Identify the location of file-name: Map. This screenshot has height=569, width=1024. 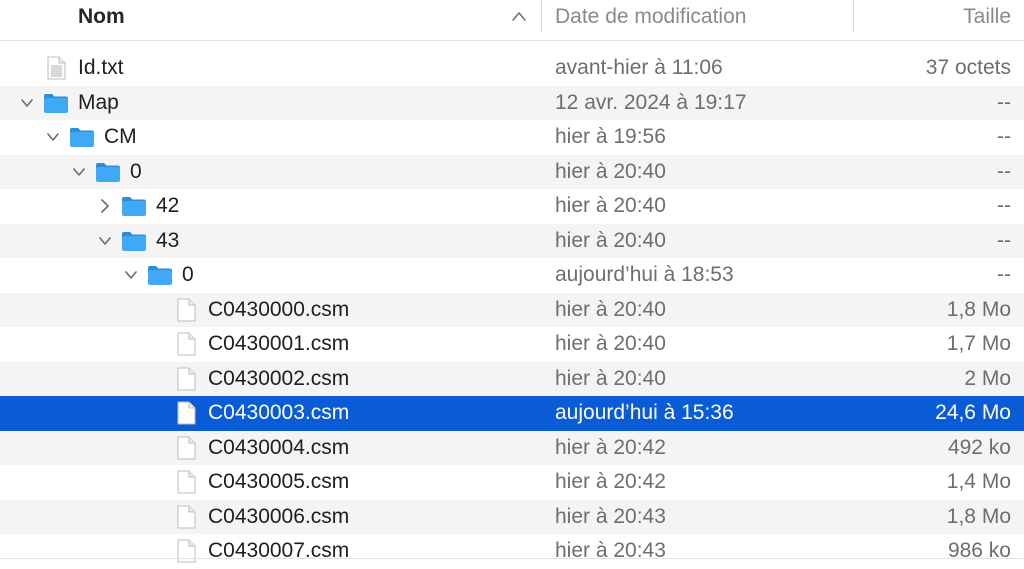
(98, 102).